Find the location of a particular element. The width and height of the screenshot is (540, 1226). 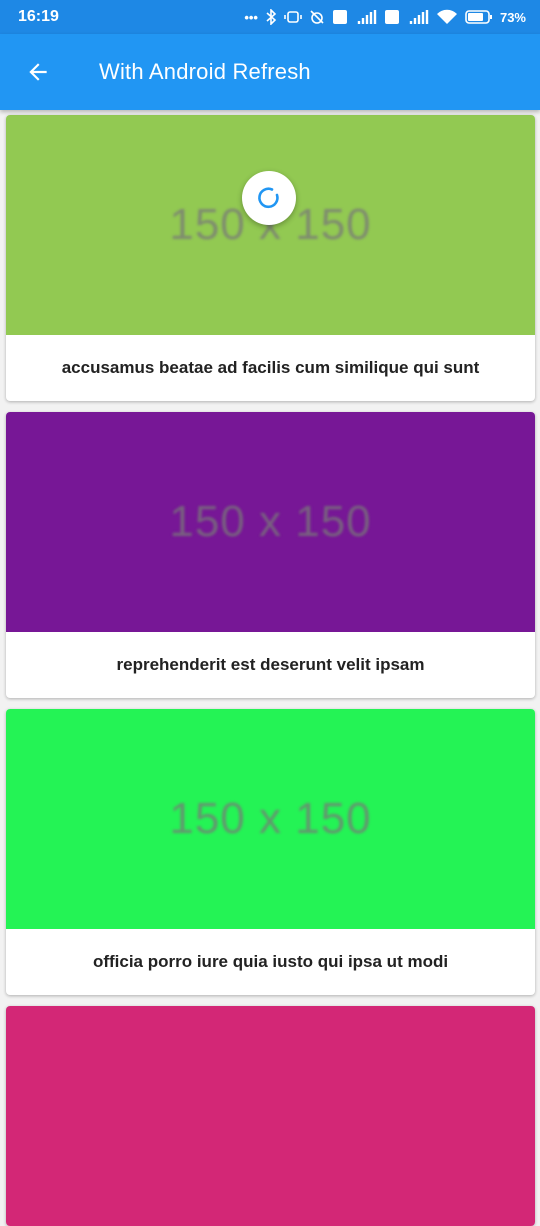

card-title: reprehenderit est deserunt velit ipsam is located at coordinates (270, 664).